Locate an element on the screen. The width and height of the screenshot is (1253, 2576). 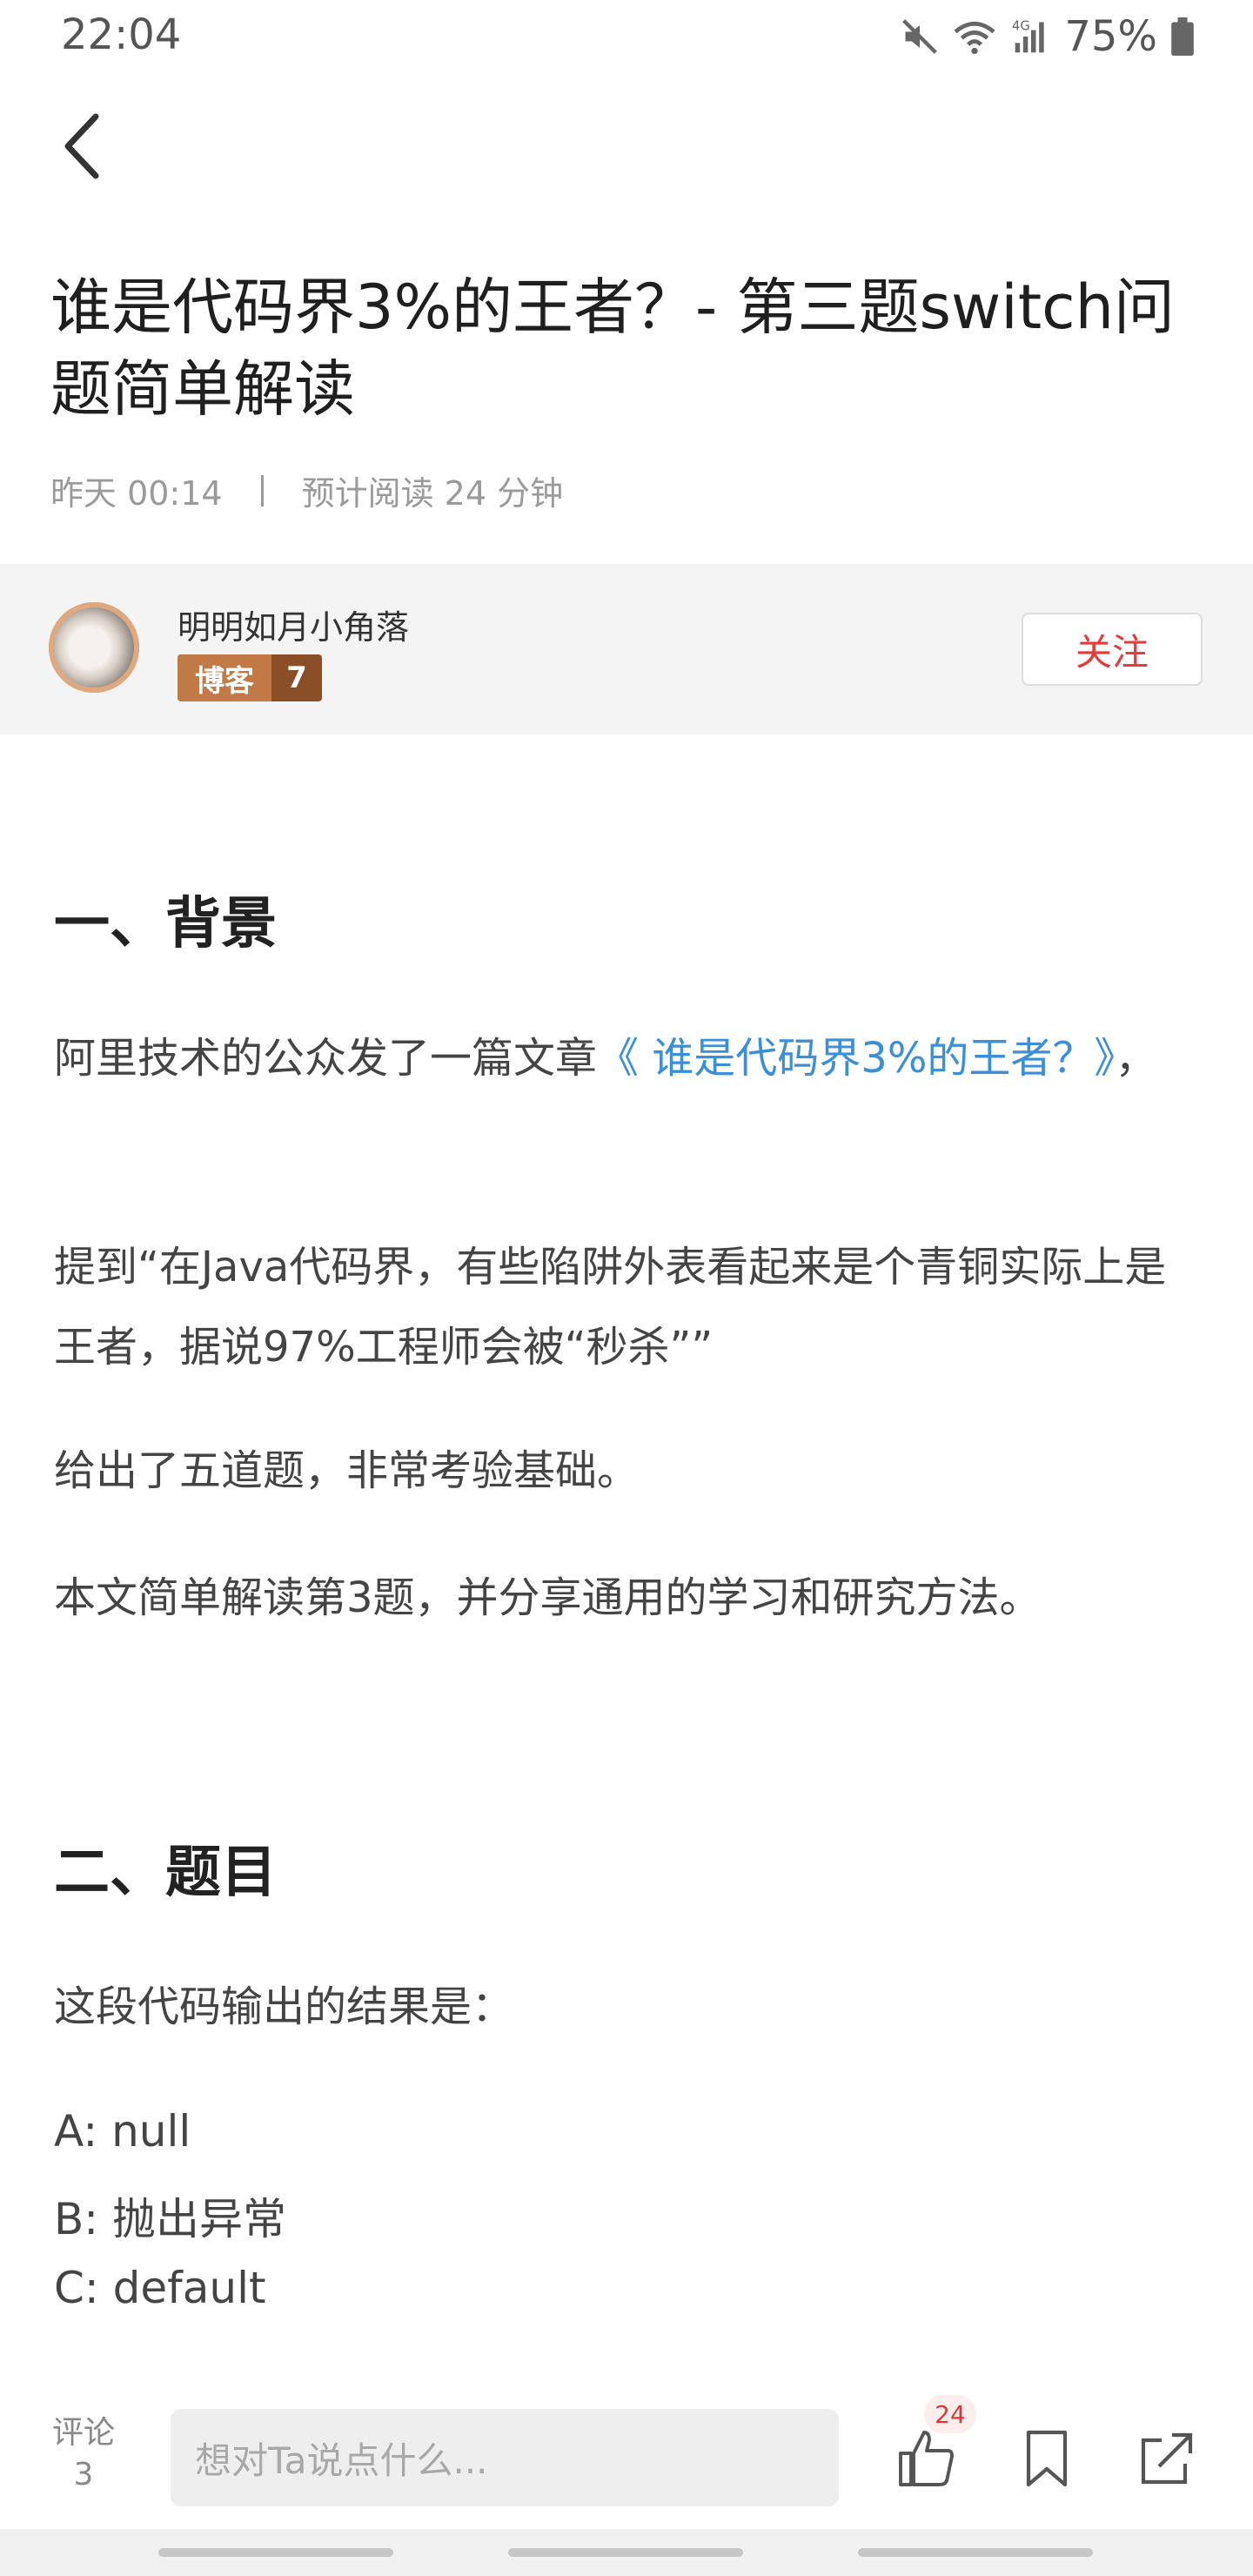
recent-apps-button is located at coordinates (275, 2553).